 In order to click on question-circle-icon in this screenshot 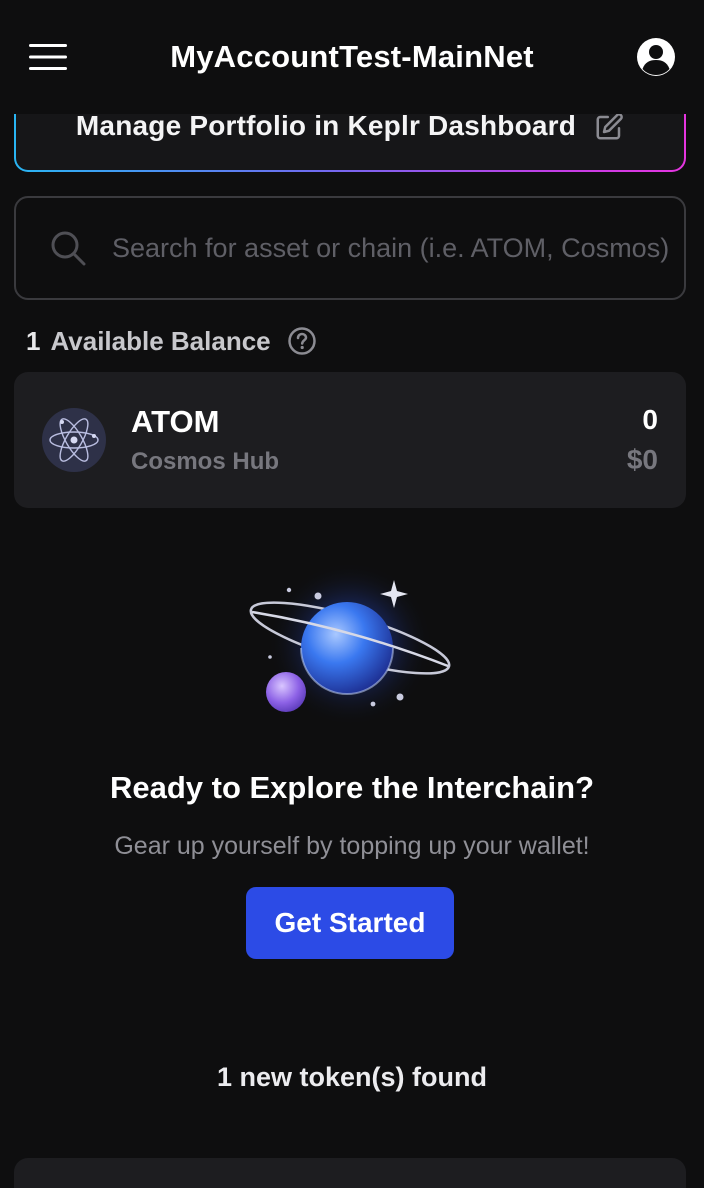, I will do `click(302, 341)`.